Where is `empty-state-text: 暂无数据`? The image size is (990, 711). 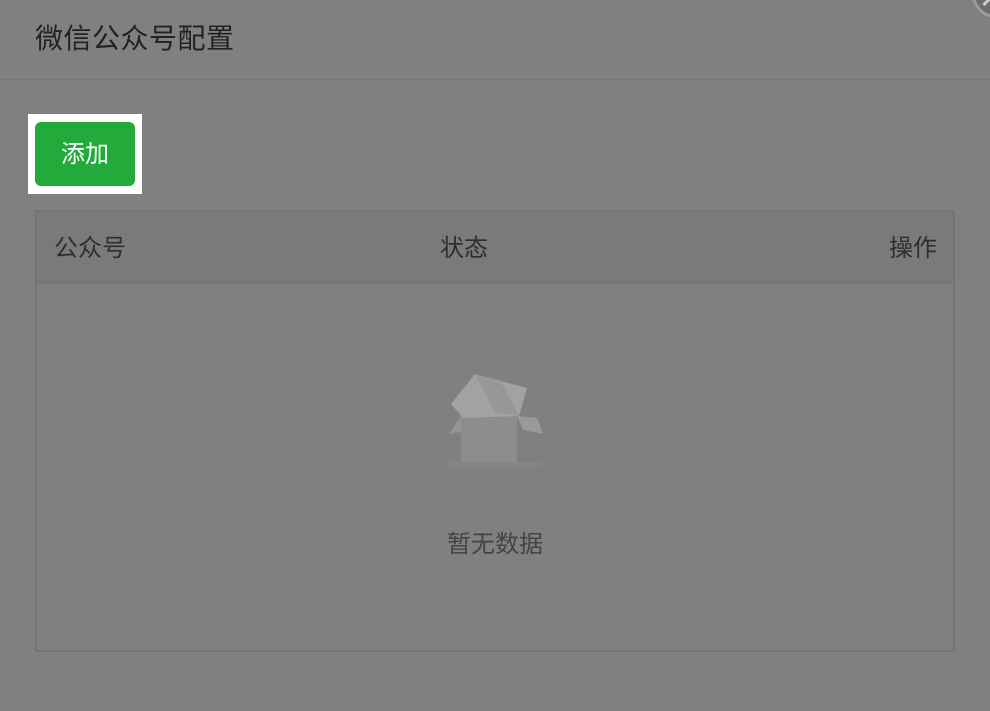 empty-state-text: 暂无数据 is located at coordinates (495, 544).